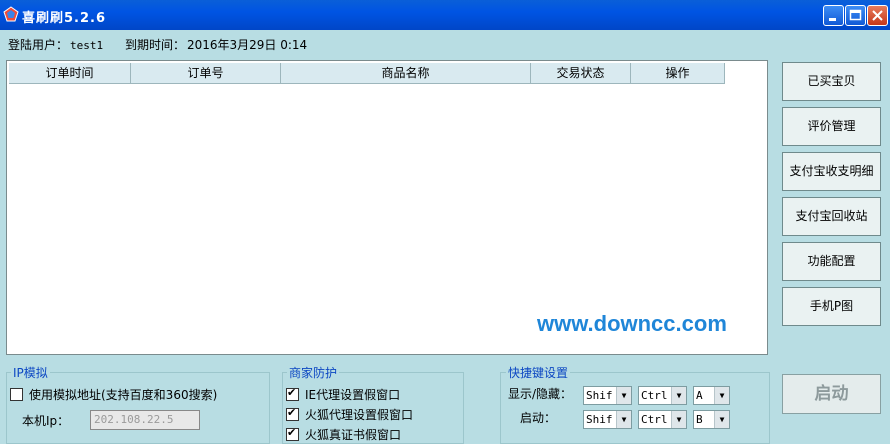 This screenshot has width=890, height=444. Describe the element at coordinates (831, 216) in the screenshot. I see `alipay-recycle-button: 支付宝回收站` at that location.